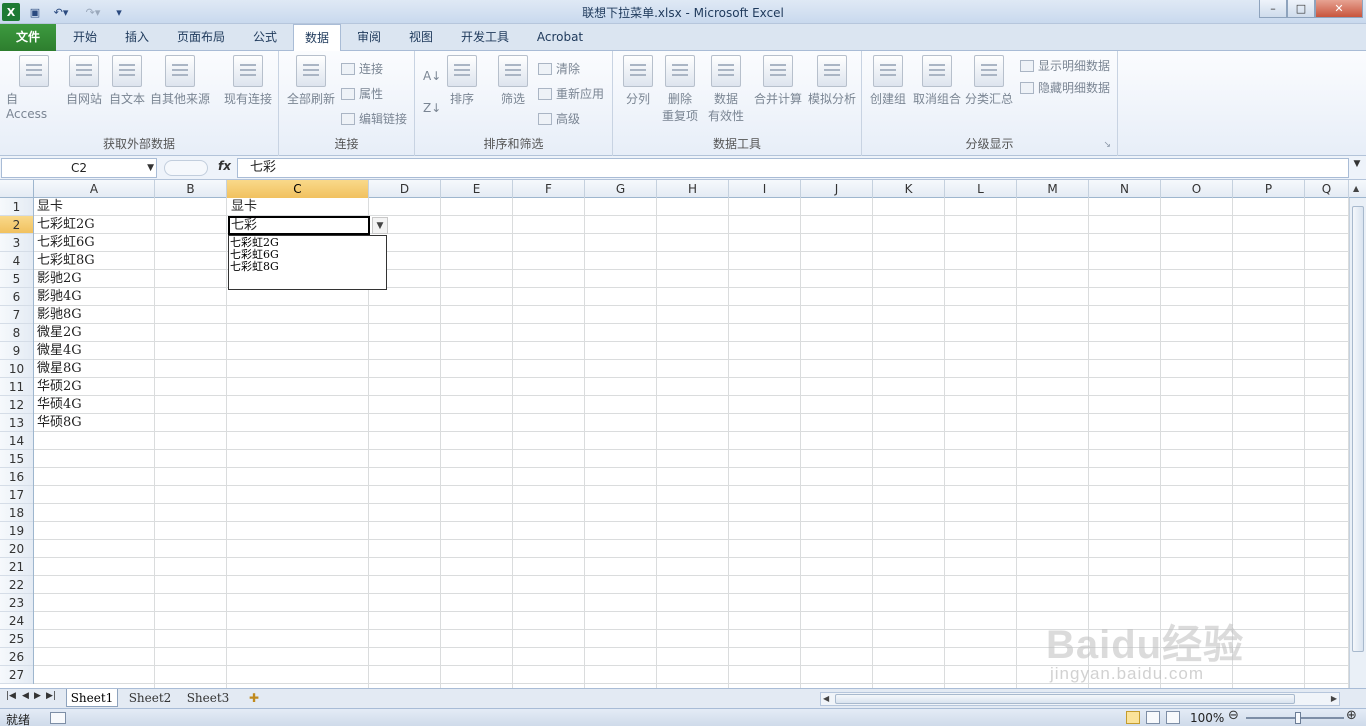 Image resolution: width=1366 pixels, height=726 pixels. Describe the element at coordinates (1327, 189) in the screenshot. I see `column-header-q: Q` at that location.